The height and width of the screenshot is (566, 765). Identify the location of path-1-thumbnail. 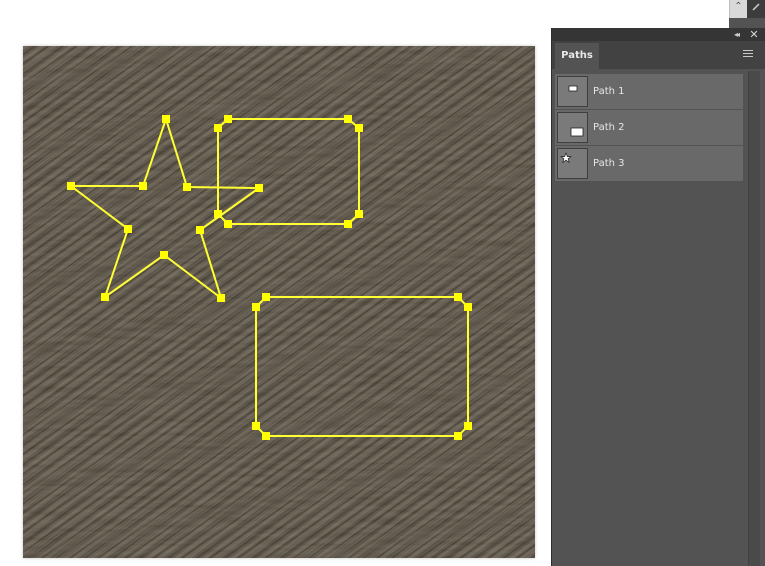
(572, 91).